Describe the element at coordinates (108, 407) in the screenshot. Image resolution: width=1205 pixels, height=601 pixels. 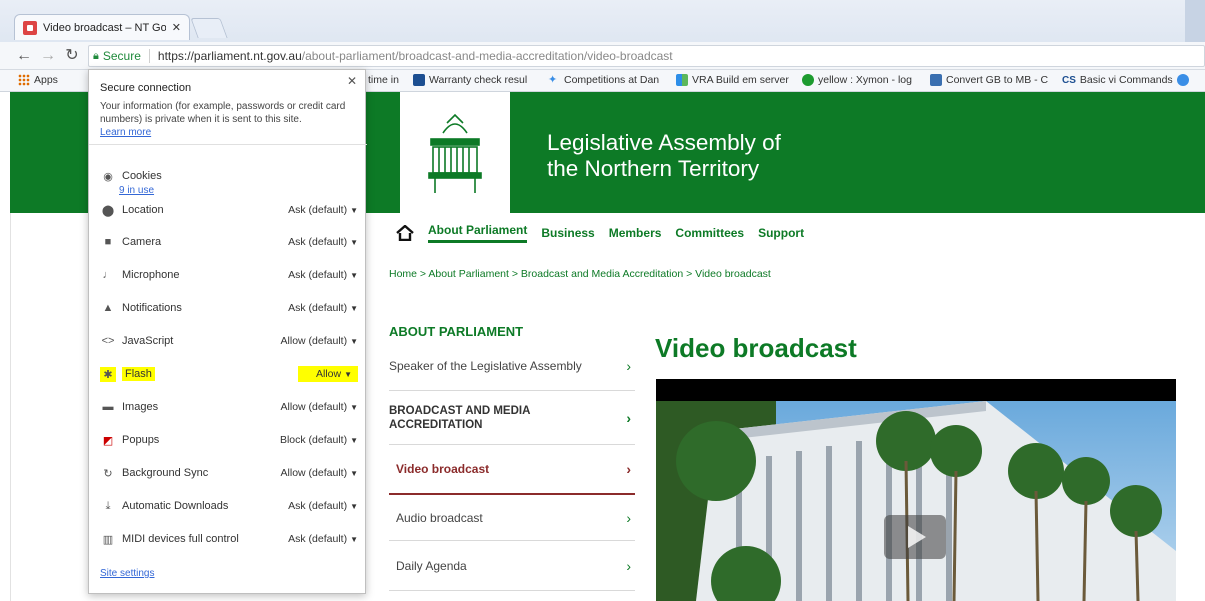
I see `image-icon: ▬` at that location.